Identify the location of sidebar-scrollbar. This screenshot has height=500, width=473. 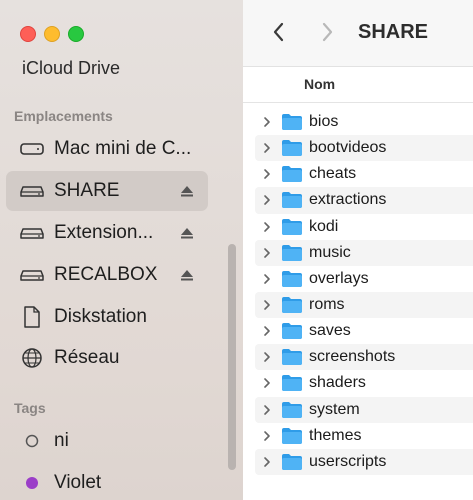
(232, 357).